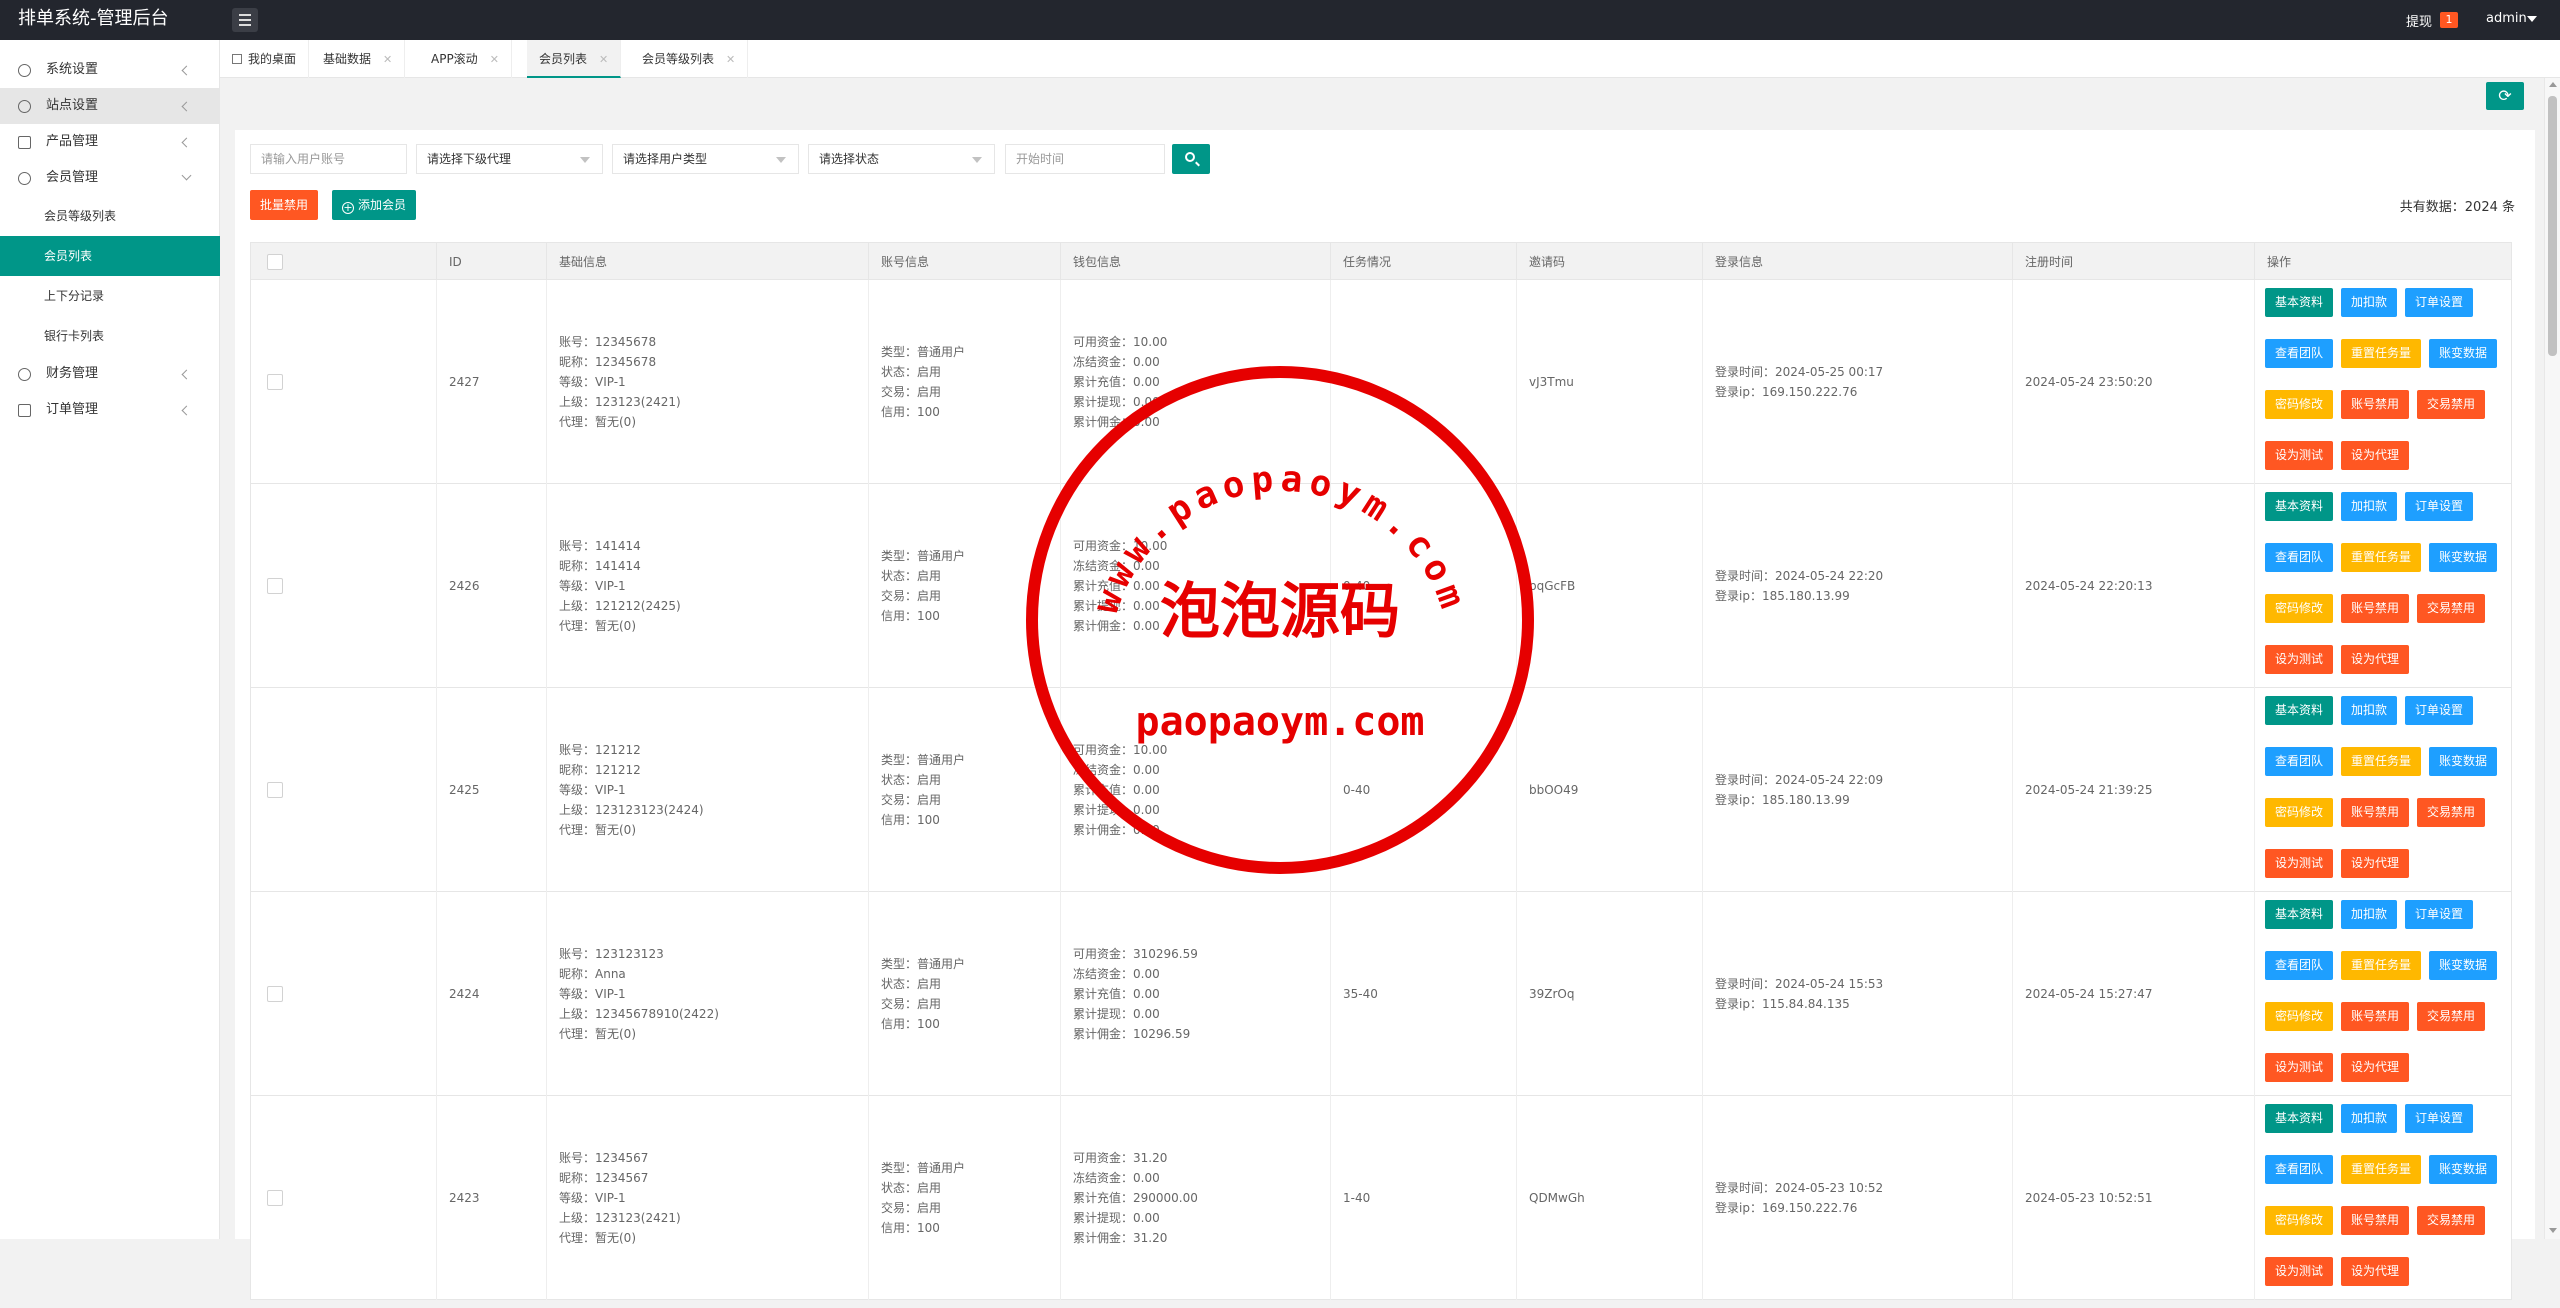  What do you see at coordinates (110, 336) in the screenshot?
I see `sidebar-item-bank-cards: 银行卡列表` at bounding box center [110, 336].